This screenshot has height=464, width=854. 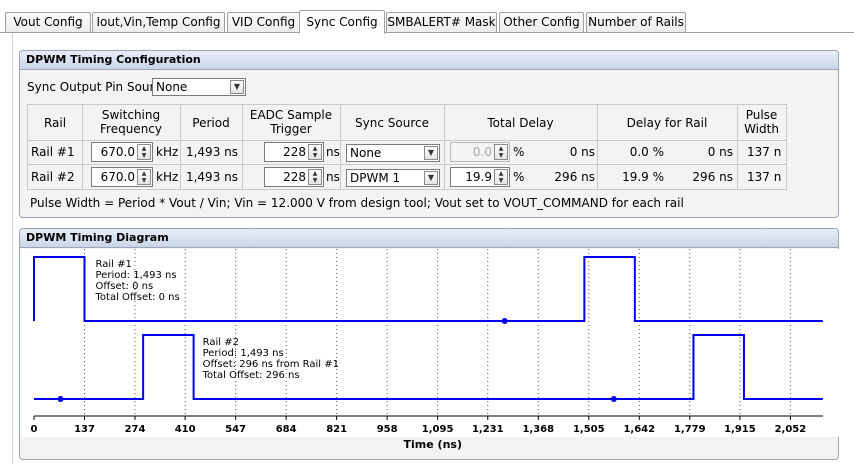 I want to click on row2-eadc-trigger-input: 228 ▲ ▼, so click(x=294, y=177).